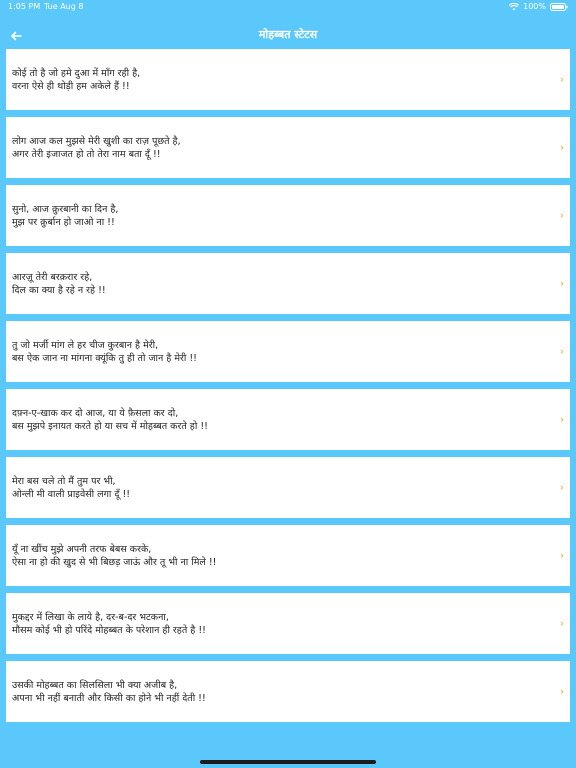  I want to click on list-item-line1: यूँ ना खींच मुझे अपनी तरफ बेबस करके,, so click(82, 549).